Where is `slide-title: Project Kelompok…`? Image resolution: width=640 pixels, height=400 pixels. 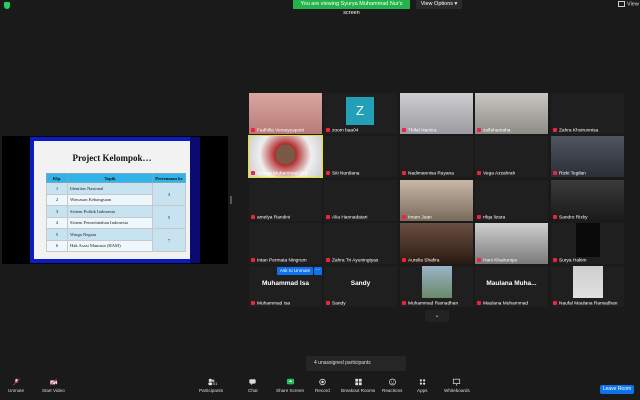
slide-title: Project Kelompok… is located at coordinates (112, 158).